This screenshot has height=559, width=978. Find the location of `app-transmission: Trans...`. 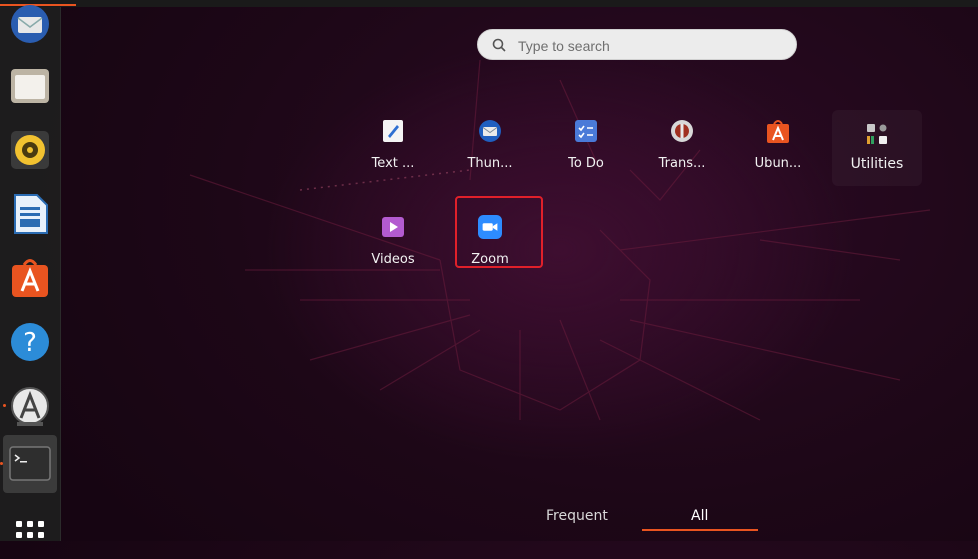

app-transmission: Trans... is located at coordinates (682, 145).